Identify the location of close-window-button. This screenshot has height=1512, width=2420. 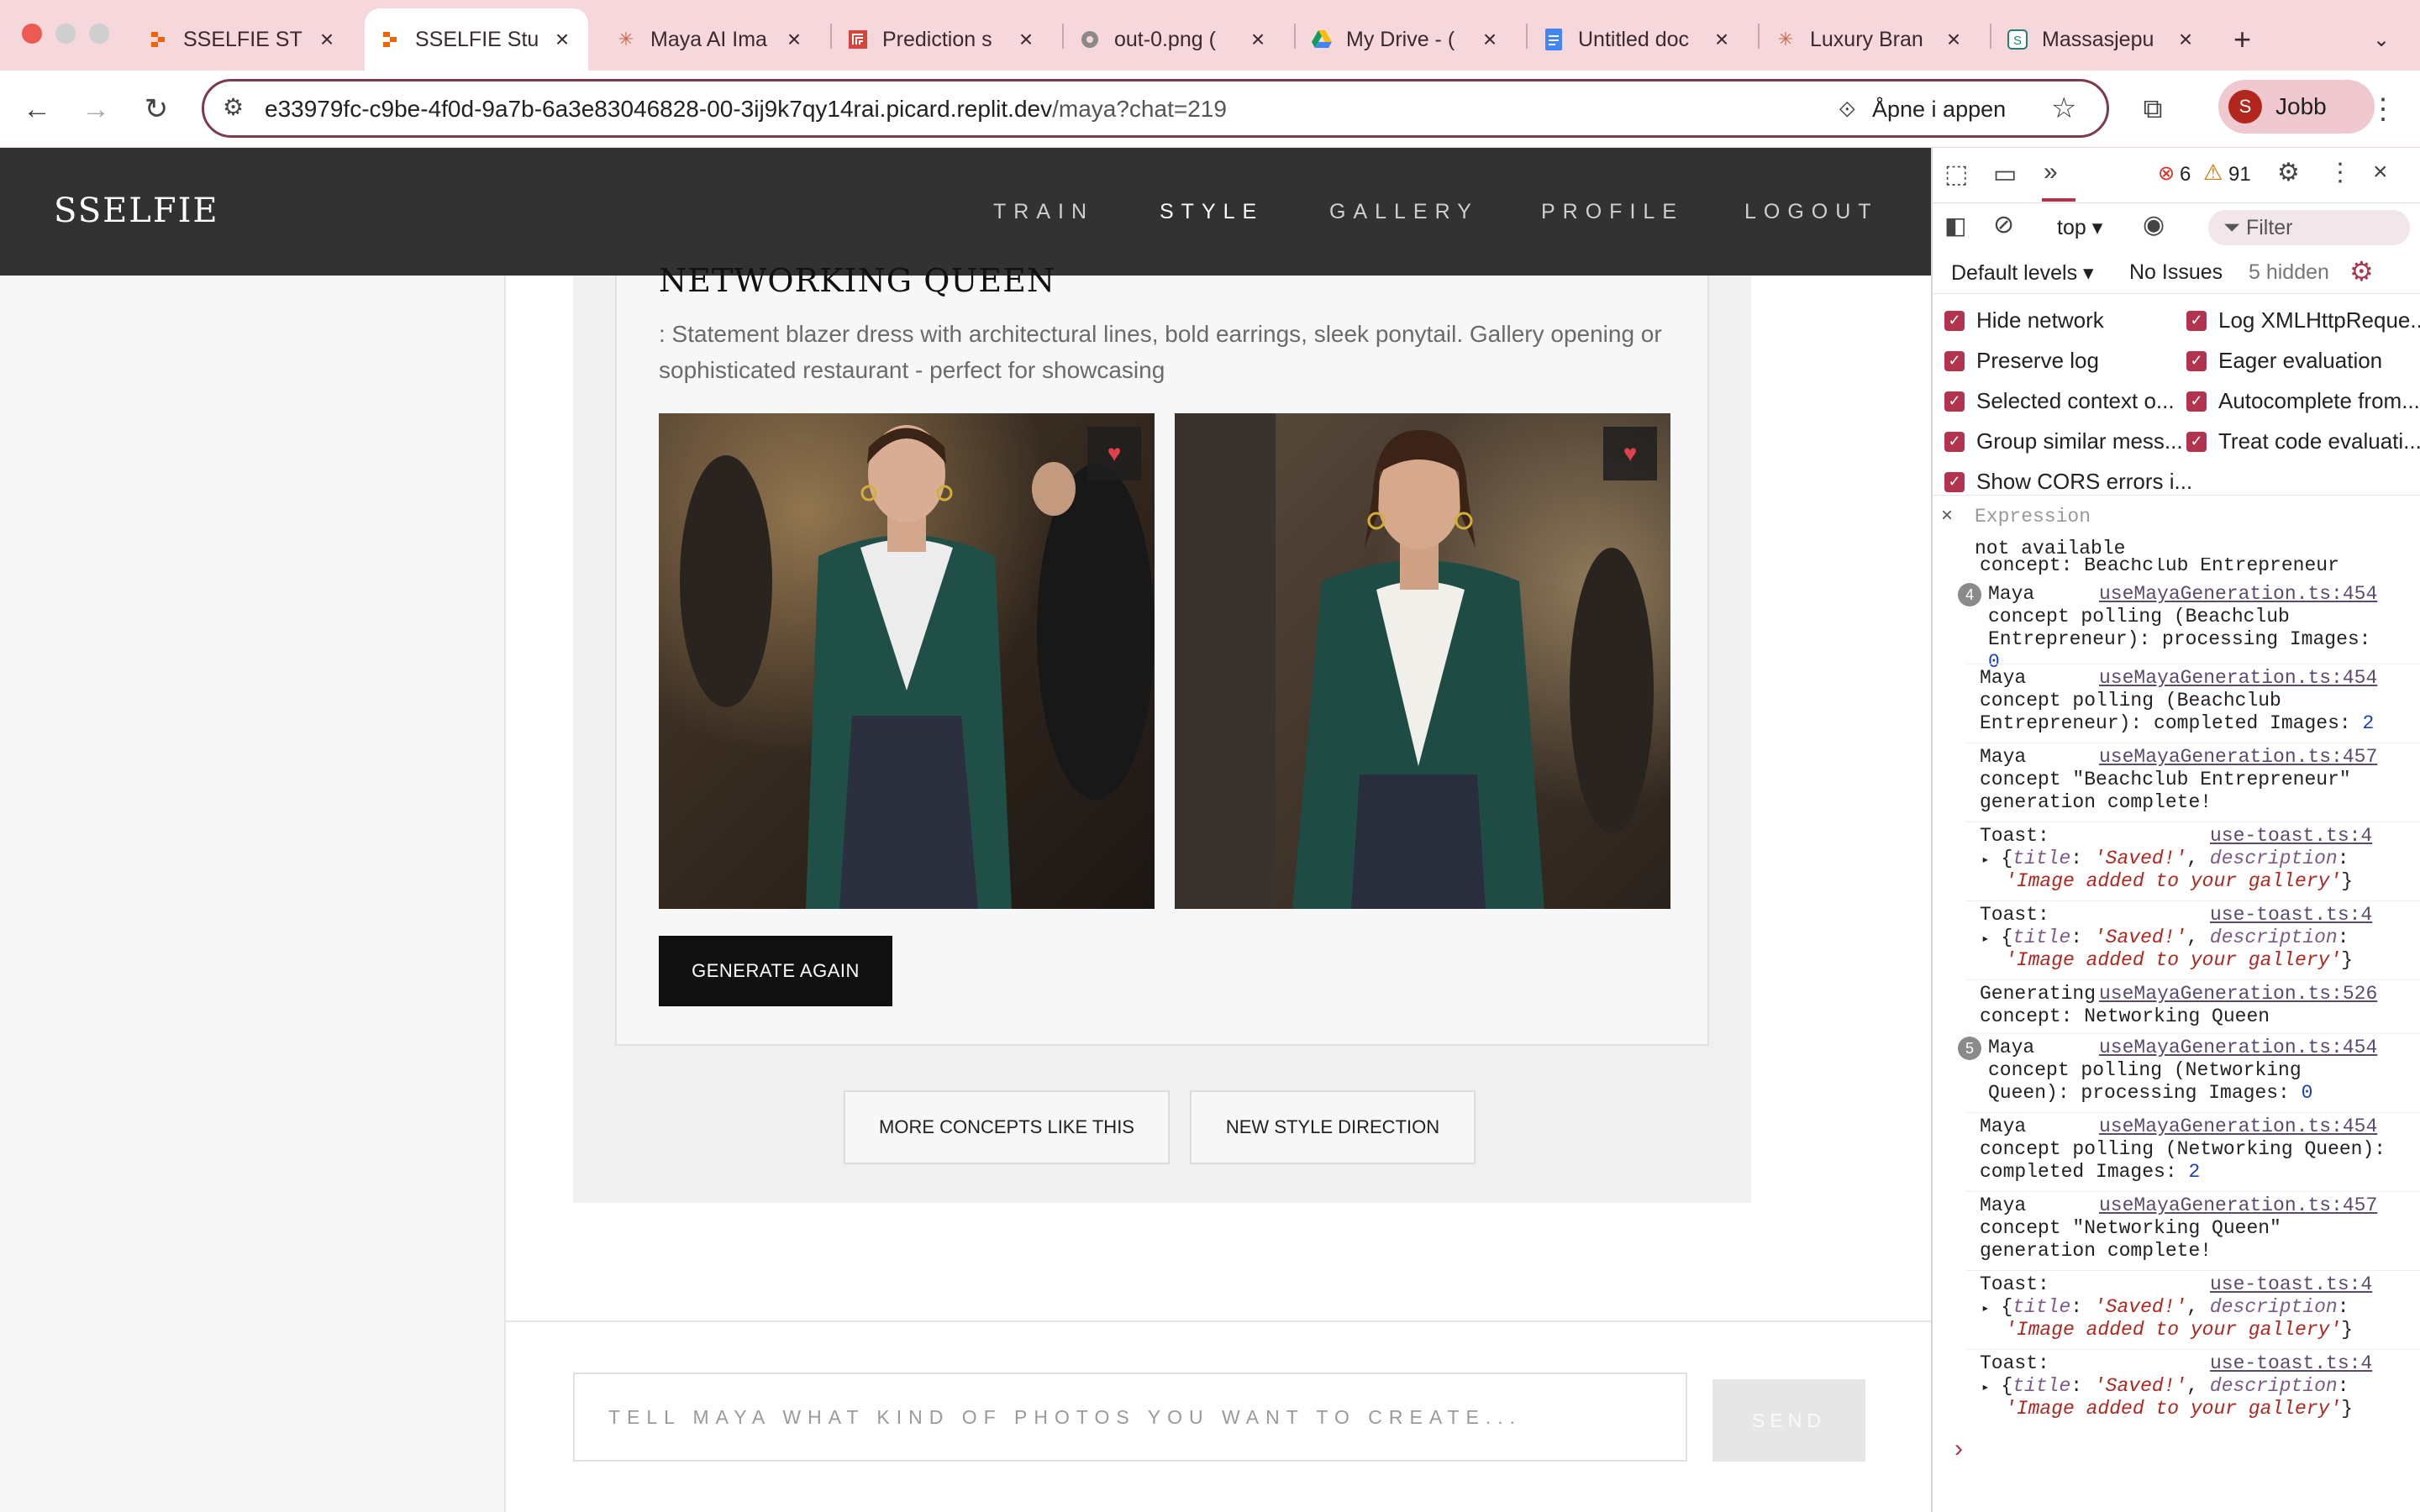
(32, 34).